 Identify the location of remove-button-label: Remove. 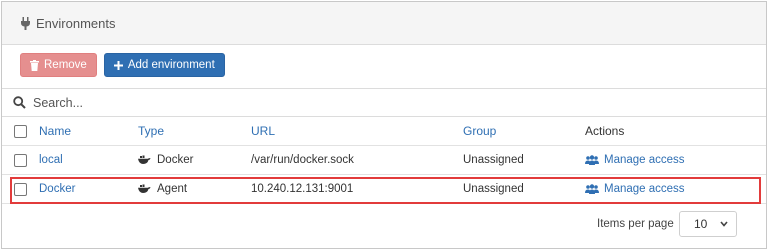
(65, 65).